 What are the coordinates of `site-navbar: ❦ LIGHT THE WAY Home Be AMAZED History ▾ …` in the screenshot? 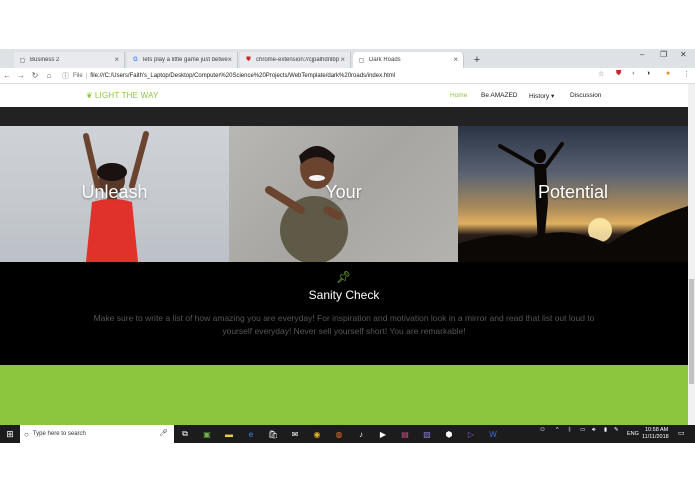 It's located at (344, 95).